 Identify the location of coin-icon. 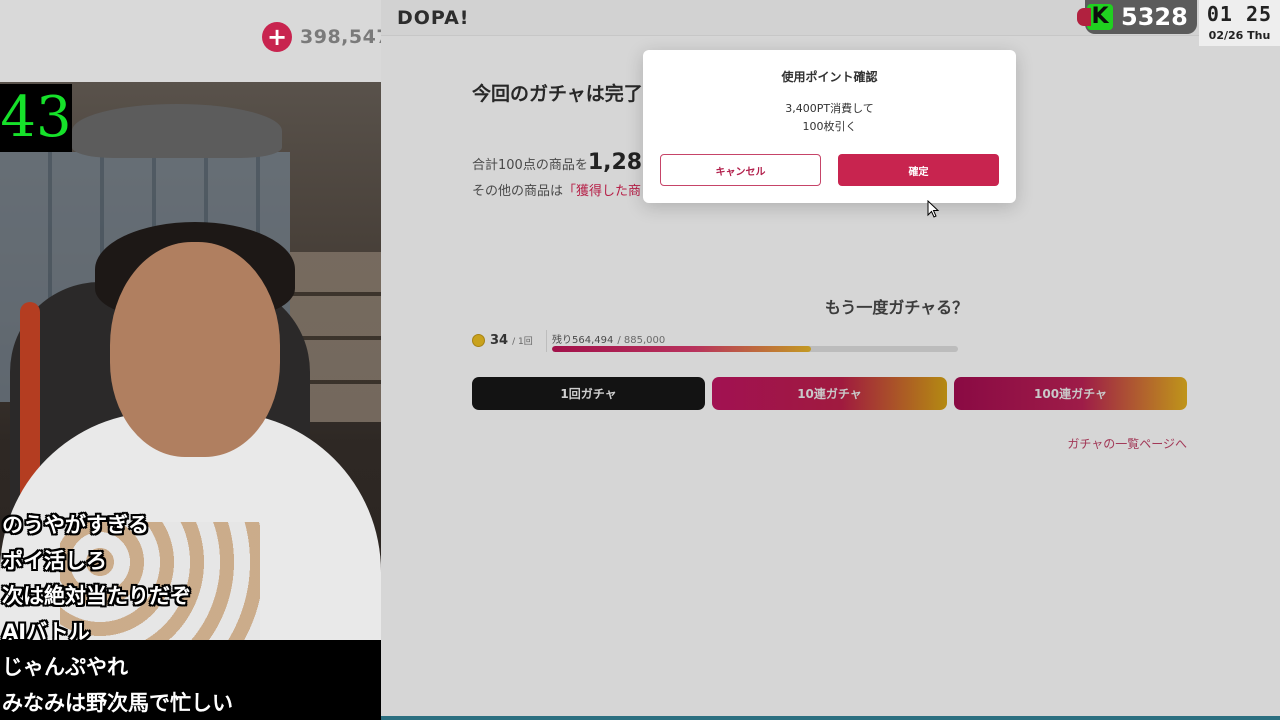
(478, 340).